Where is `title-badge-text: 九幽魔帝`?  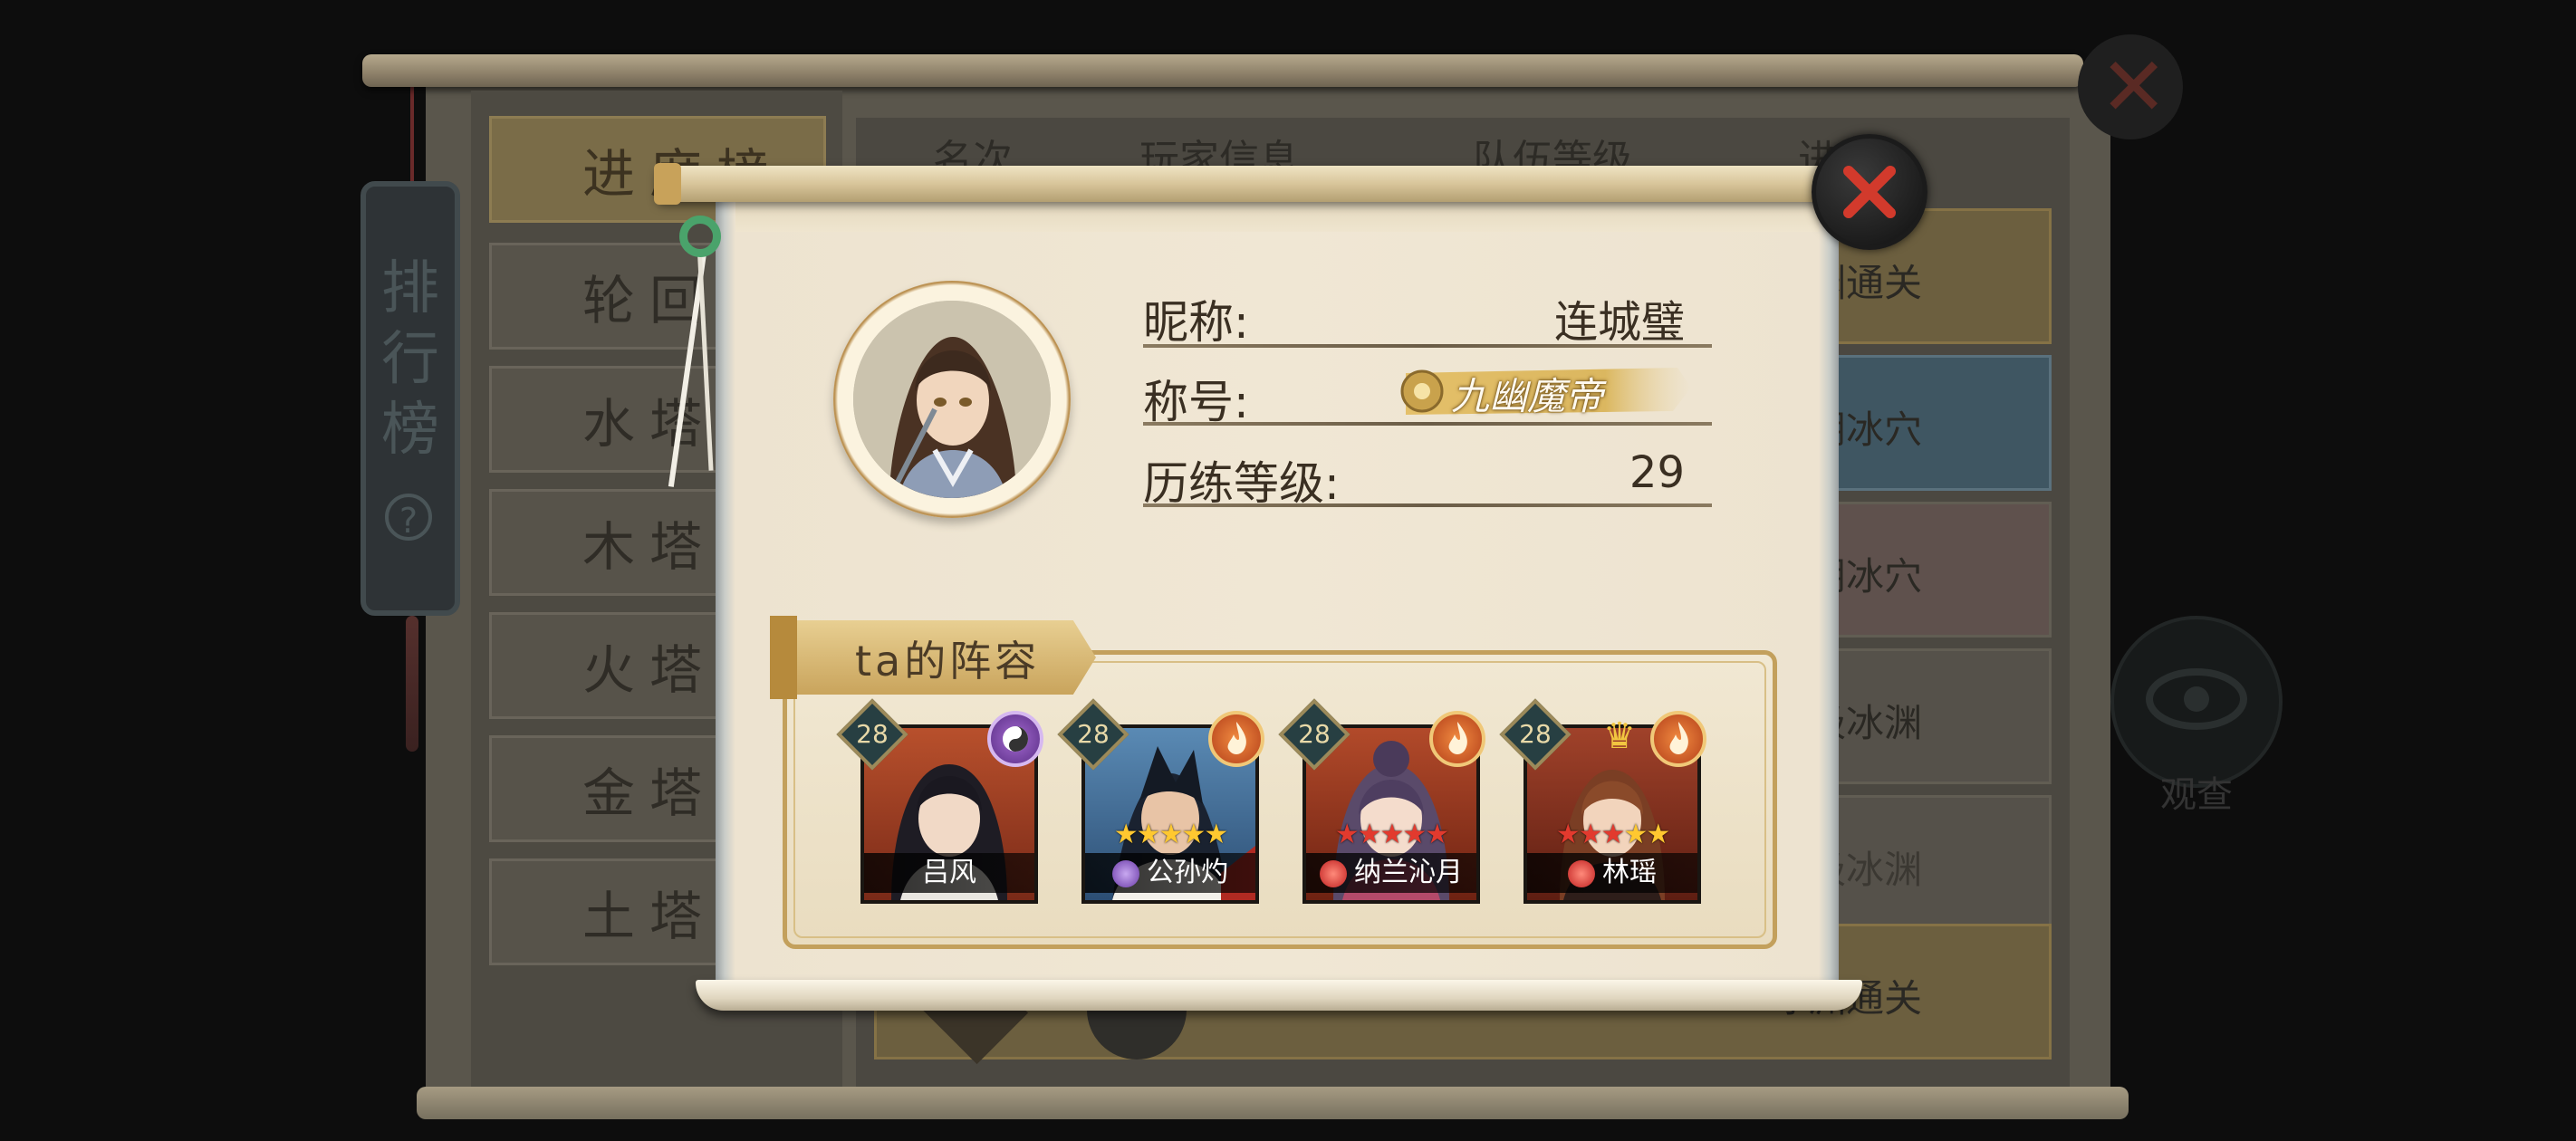 title-badge-text: 九幽魔帝 is located at coordinates (1527, 396).